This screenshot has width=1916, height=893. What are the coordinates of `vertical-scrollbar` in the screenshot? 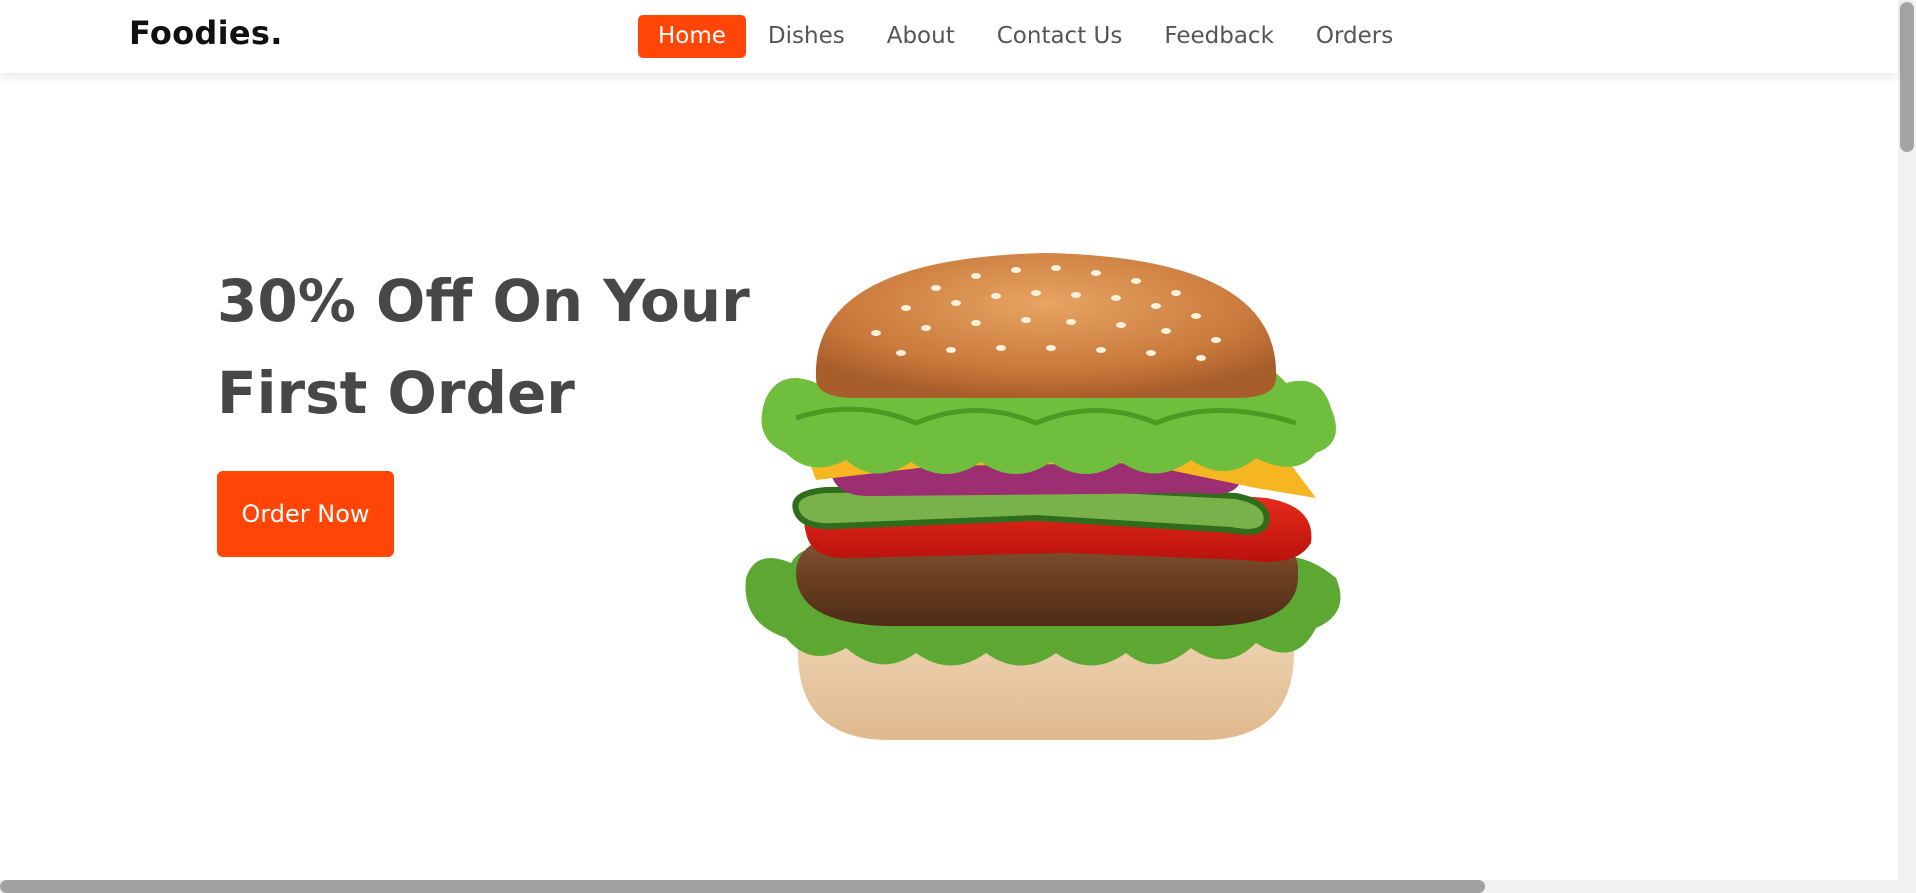 It's located at (1907, 446).